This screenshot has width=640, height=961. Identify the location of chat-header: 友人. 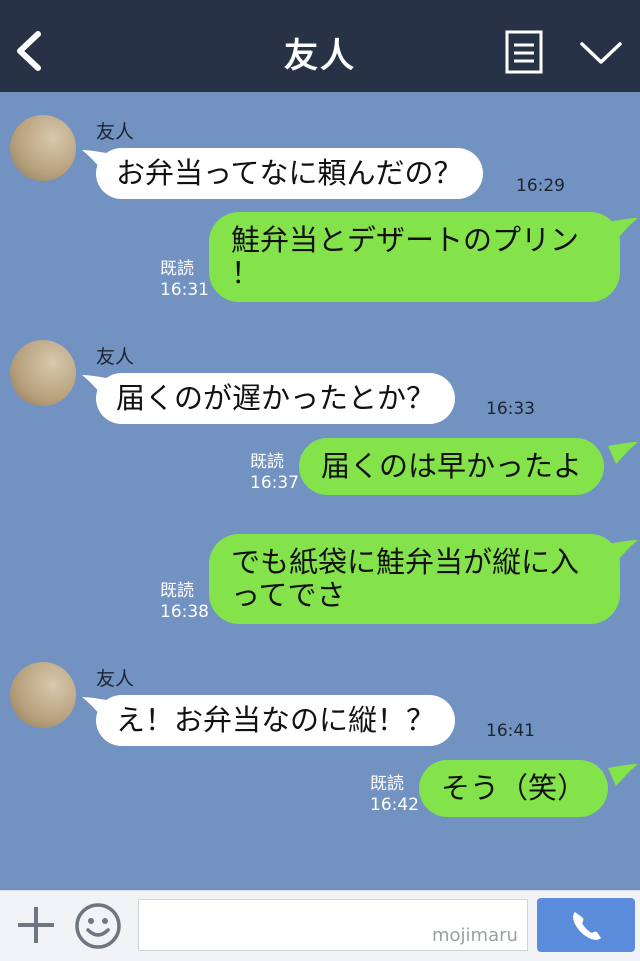
(320, 46).